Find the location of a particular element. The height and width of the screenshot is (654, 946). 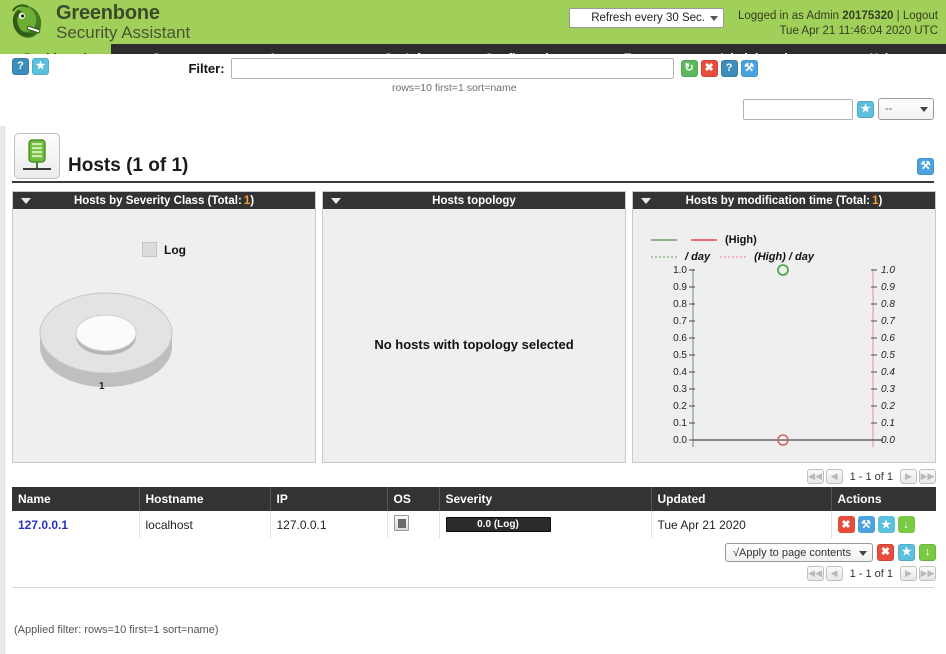

bulk-export-icon: ↓ is located at coordinates (927, 552).